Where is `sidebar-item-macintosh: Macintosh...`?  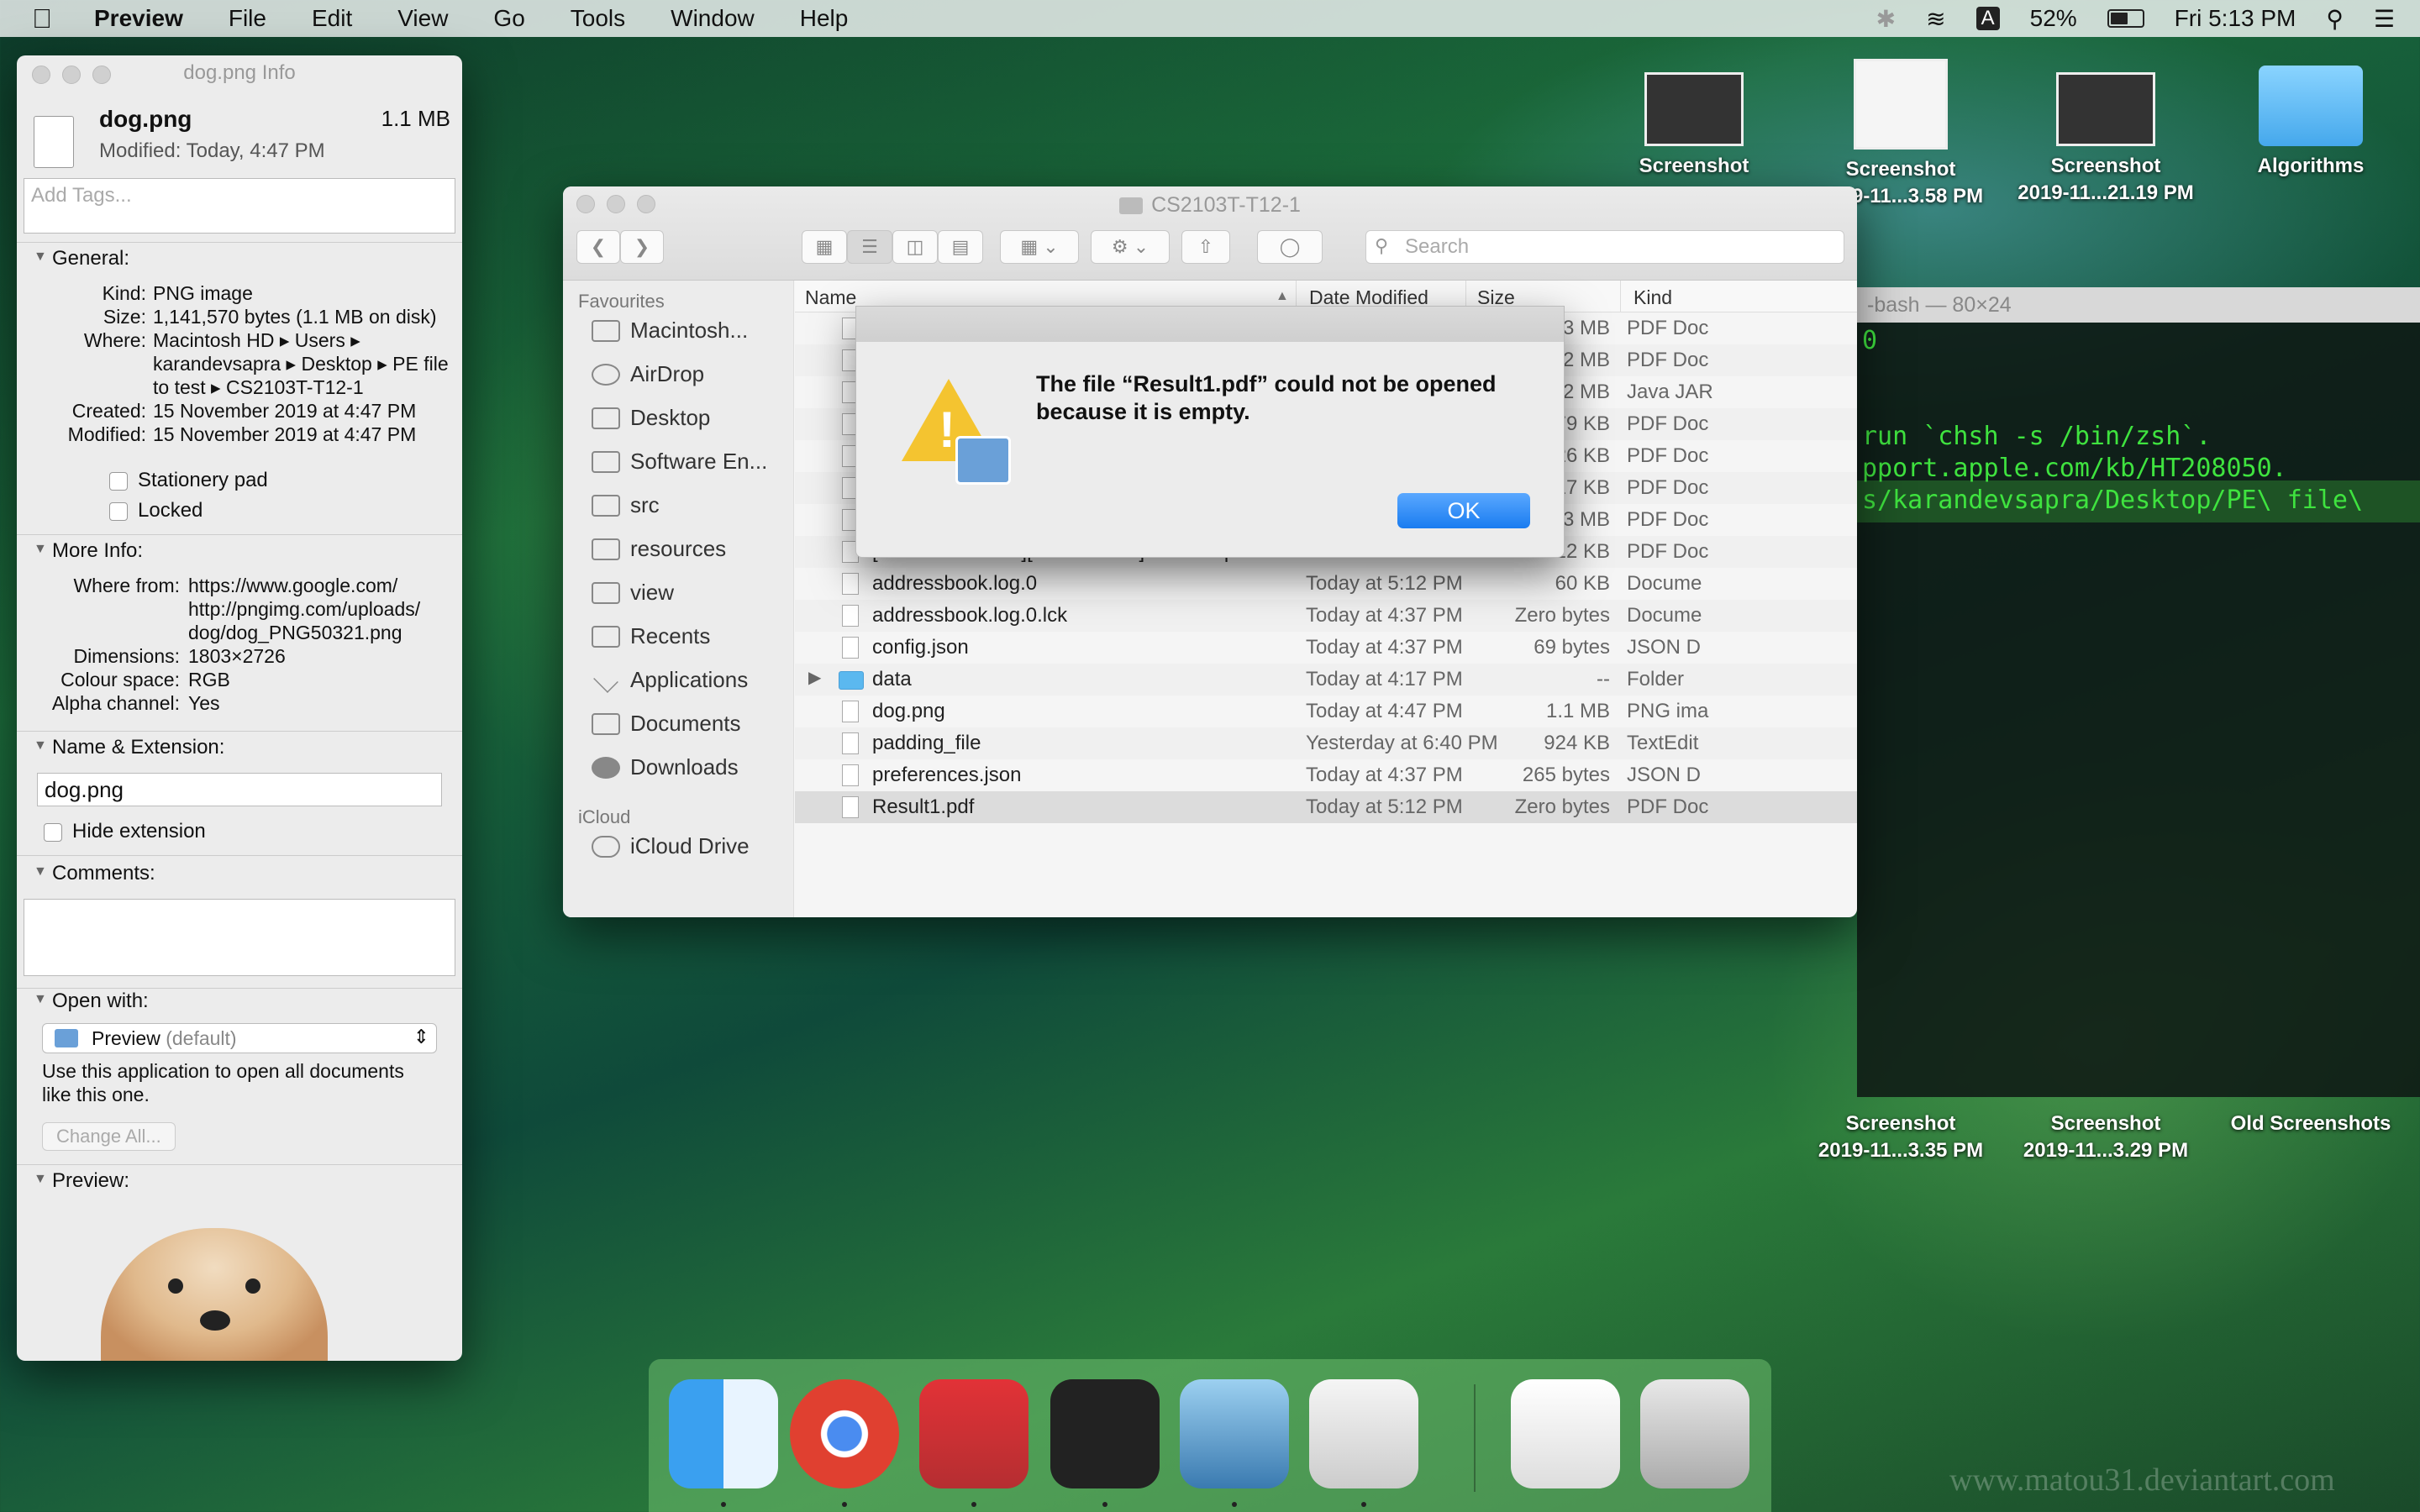
sidebar-item-macintosh: Macintosh... is located at coordinates (670, 331).